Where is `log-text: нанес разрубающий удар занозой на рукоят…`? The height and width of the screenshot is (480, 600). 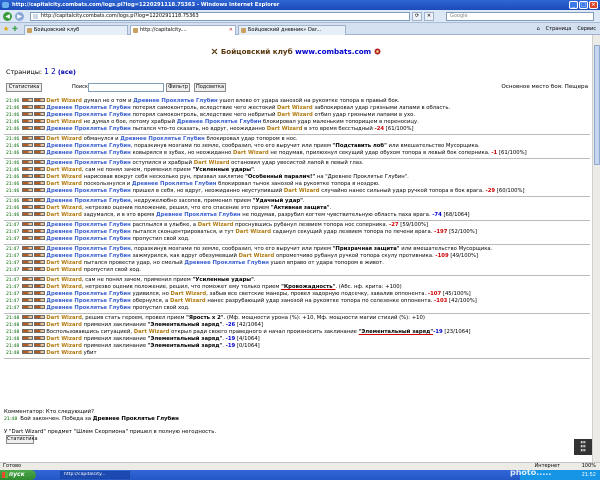
log-text: нанес разрубающий удар занозой на рукоят… is located at coordinates (320, 301).